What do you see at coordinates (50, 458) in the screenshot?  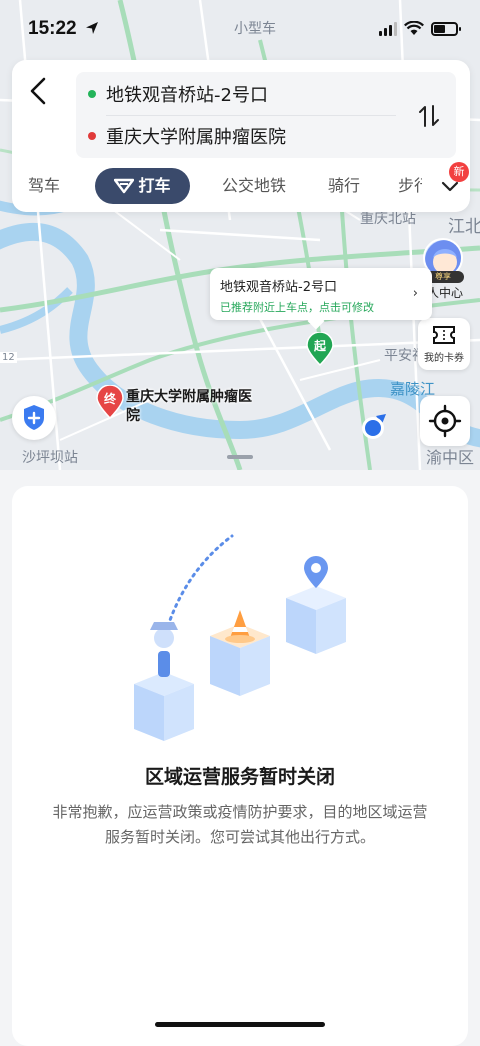 I see `map-label-station: 沙坪坝站` at bounding box center [50, 458].